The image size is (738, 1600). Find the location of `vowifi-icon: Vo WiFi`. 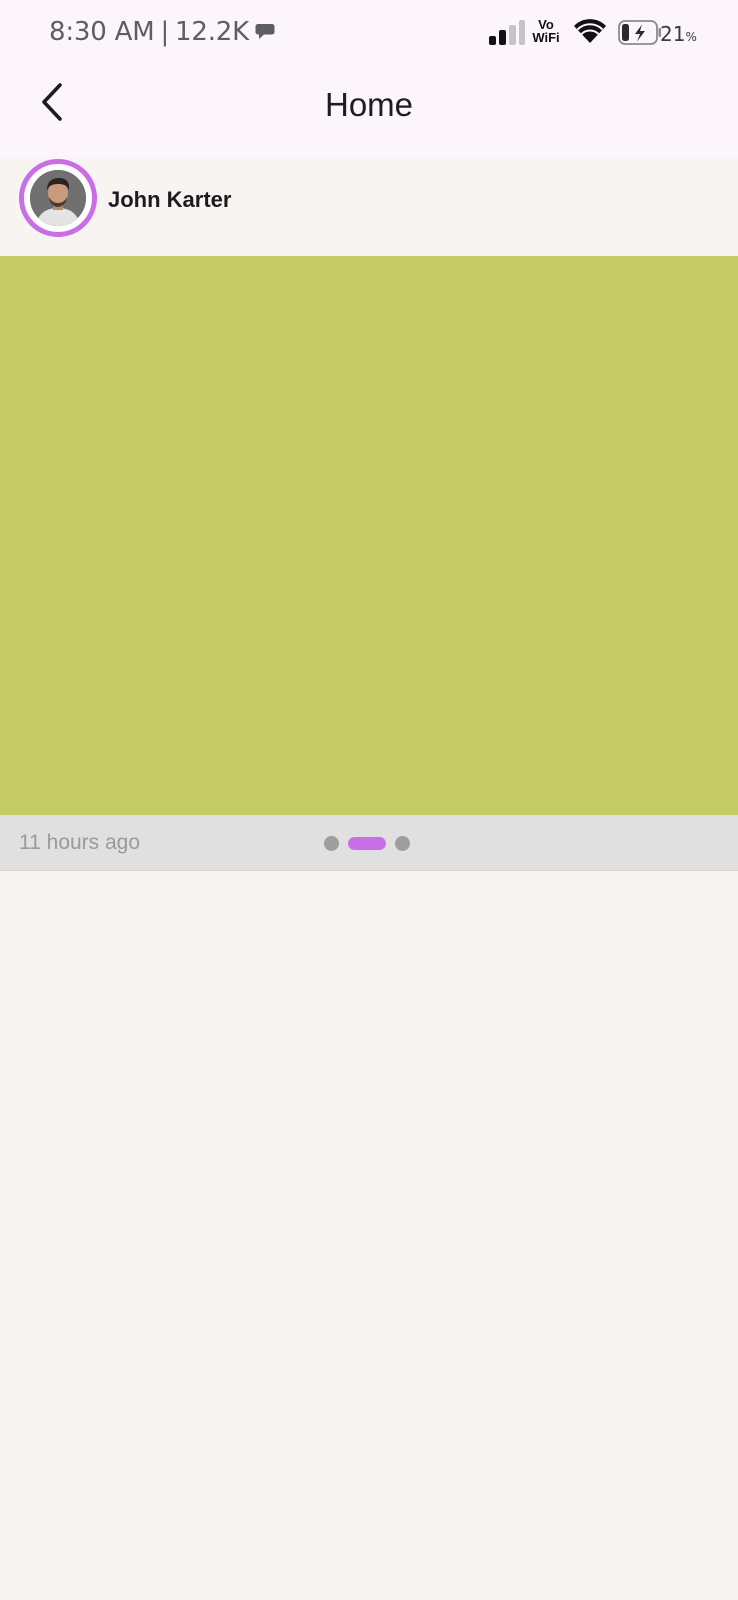

vowifi-icon: Vo WiFi is located at coordinates (546, 31).